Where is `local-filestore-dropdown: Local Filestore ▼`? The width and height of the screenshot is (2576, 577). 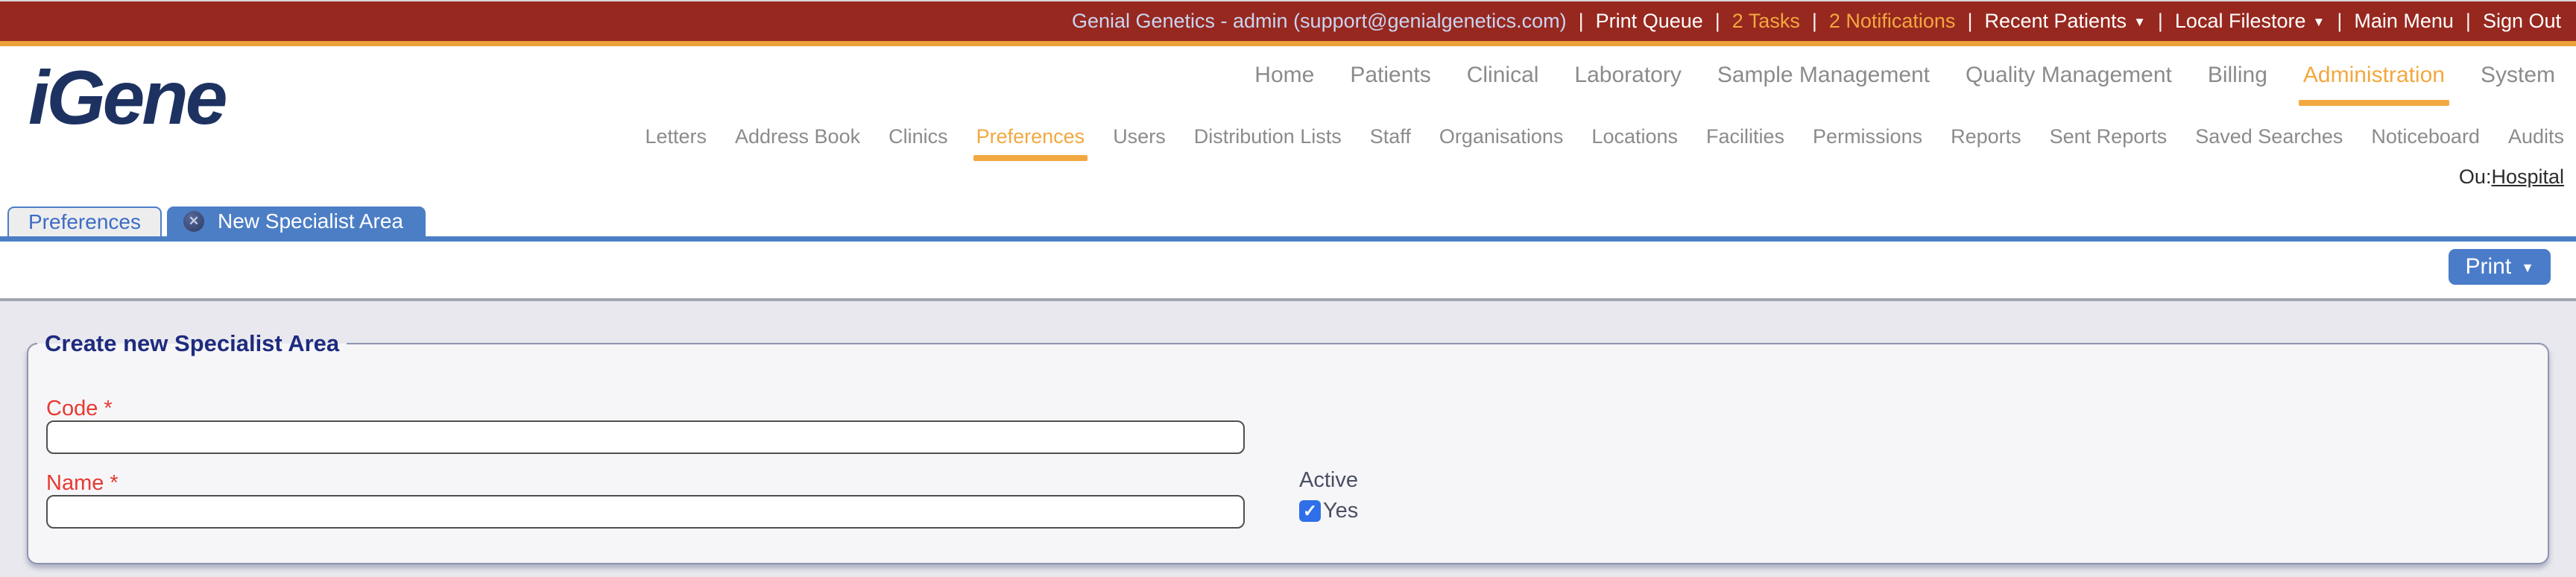
local-filestore-dropdown: Local Filestore ▼ is located at coordinates (2250, 21).